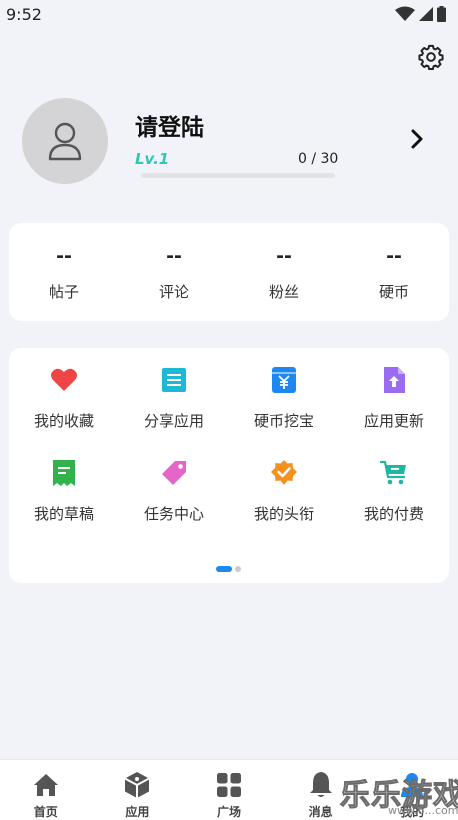 The width and height of the screenshot is (458, 820). What do you see at coordinates (284, 380) in the screenshot?
I see `yen-coin-icon` at bounding box center [284, 380].